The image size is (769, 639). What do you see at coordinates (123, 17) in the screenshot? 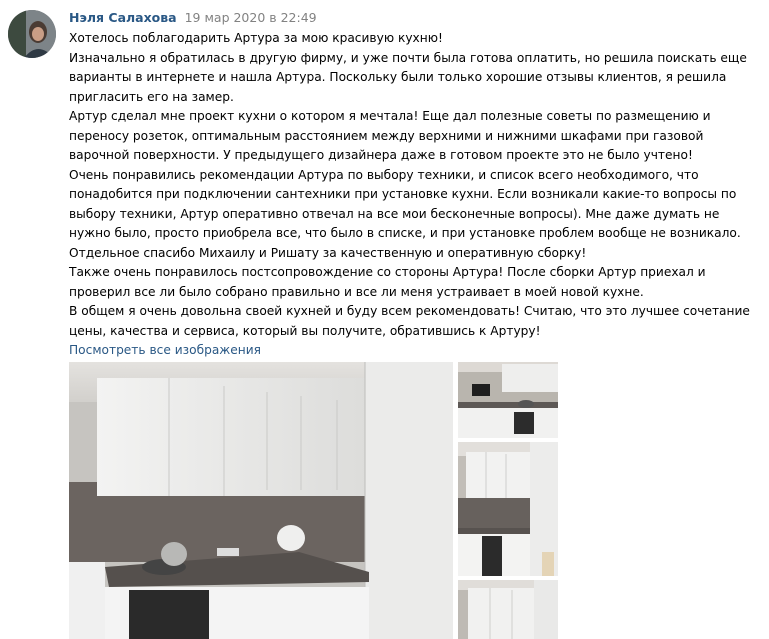
I see `author-name: Нэля Салахова` at bounding box center [123, 17].